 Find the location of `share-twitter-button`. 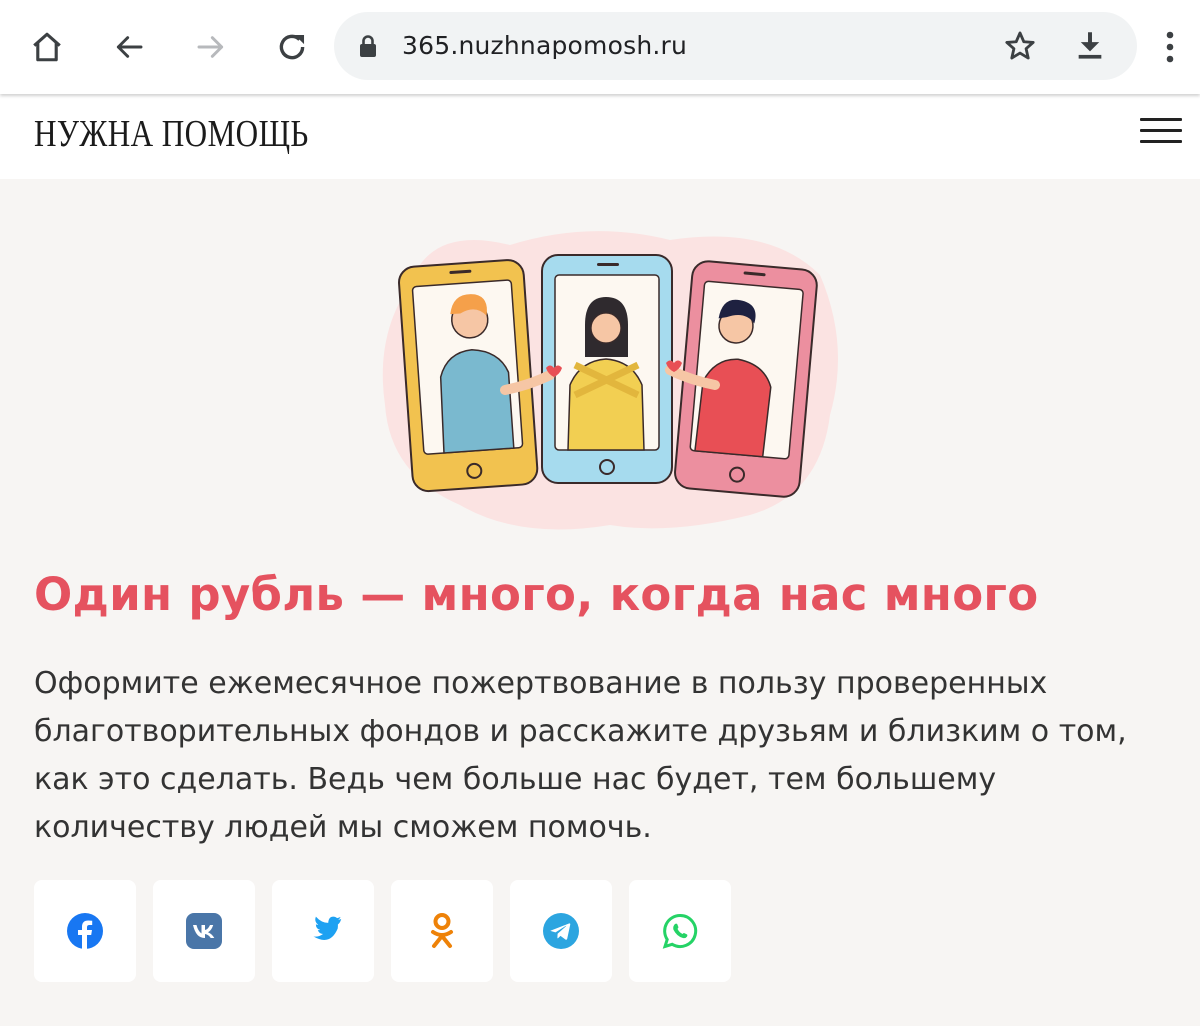

share-twitter-button is located at coordinates (323, 931).